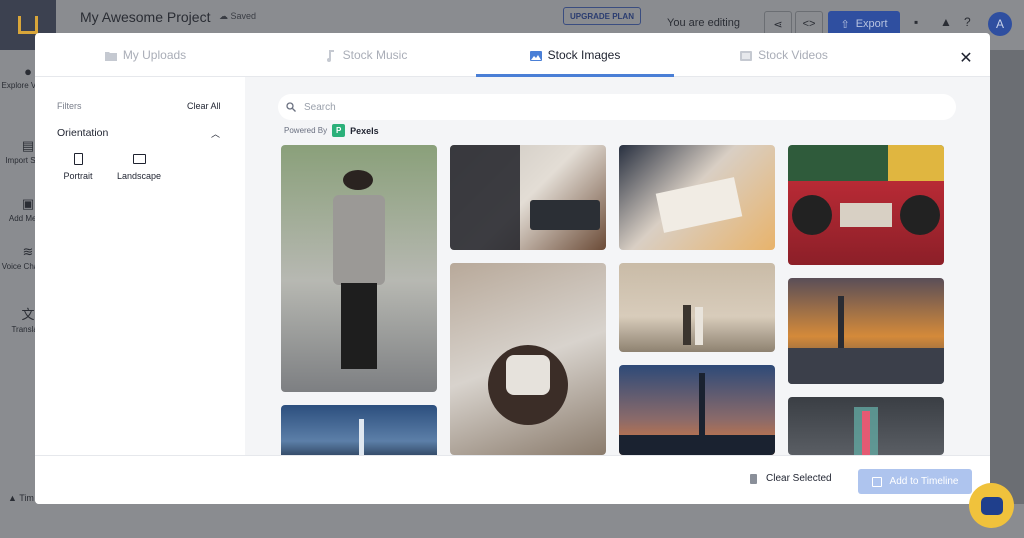 The image size is (1024, 538). Describe the element at coordinates (375, 55) in the screenshot. I see `tab-label: Stock Music` at that location.